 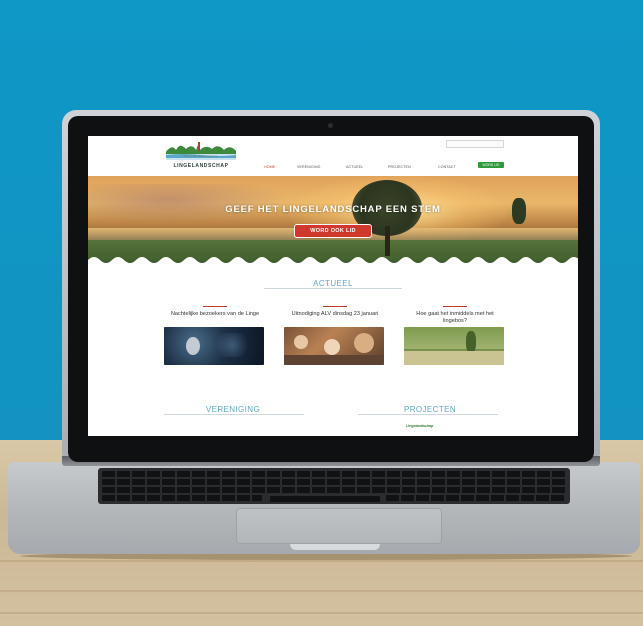 I want to click on search-input, so click(x=475, y=144).